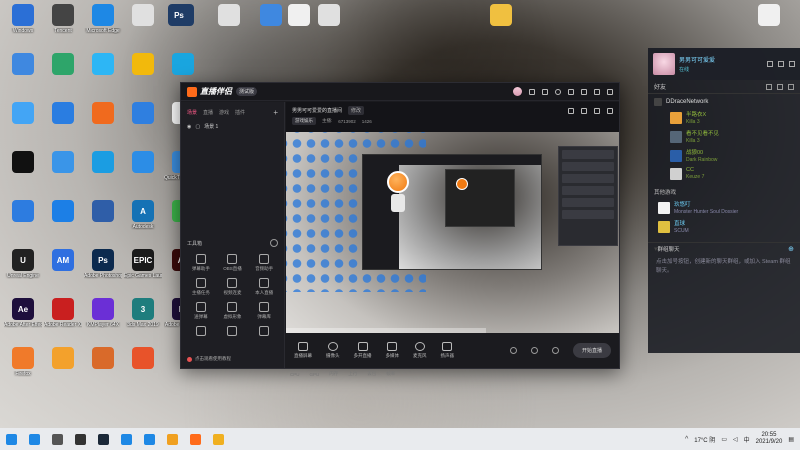 The height and width of the screenshot is (450, 800). What do you see at coordinates (597, 91) in the screenshot?
I see `maximize-button` at bounding box center [597, 91].